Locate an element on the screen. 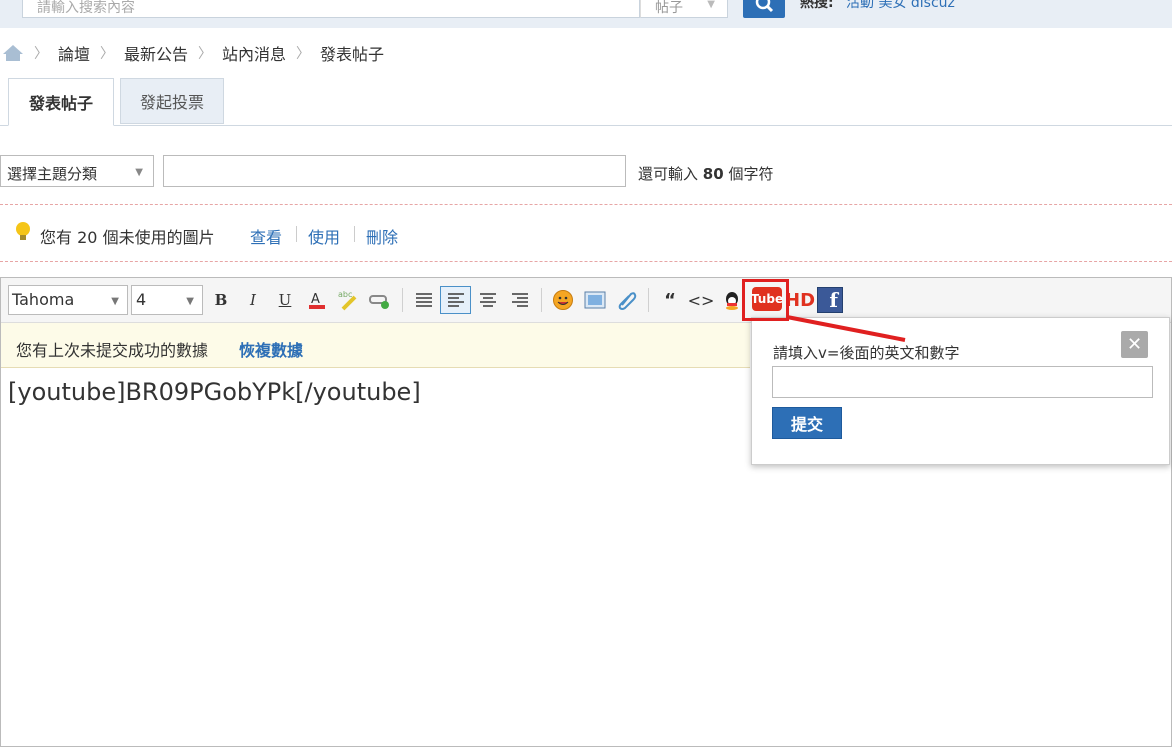 The width and height of the screenshot is (1172, 747). italic-icon: I is located at coordinates (253, 300).